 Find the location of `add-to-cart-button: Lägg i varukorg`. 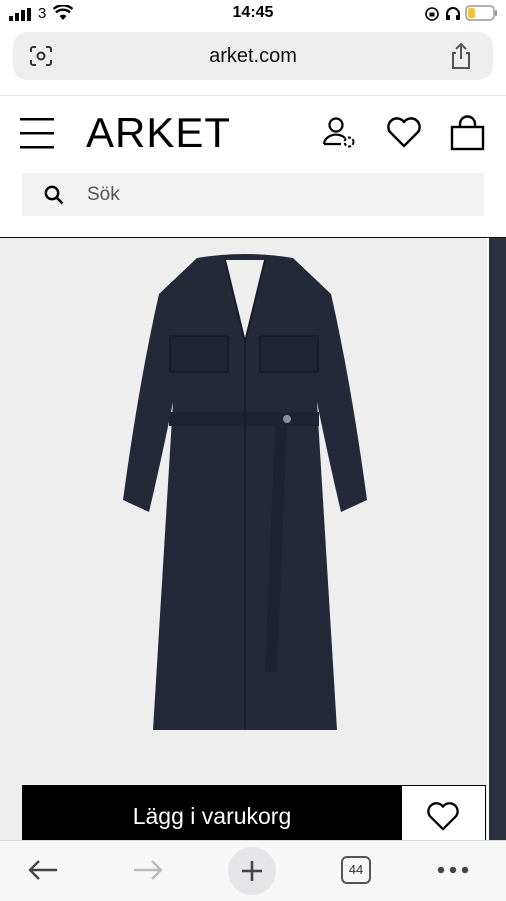

add-to-cart-button: Lägg i varukorg is located at coordinates (212, 816).